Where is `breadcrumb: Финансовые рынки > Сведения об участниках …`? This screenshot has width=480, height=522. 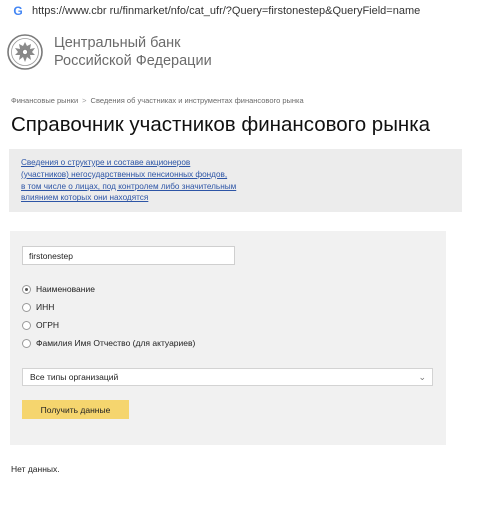 breadcrumb: Финансовые рынки > Сведения об участниках … is located at coordinates (157, 100).